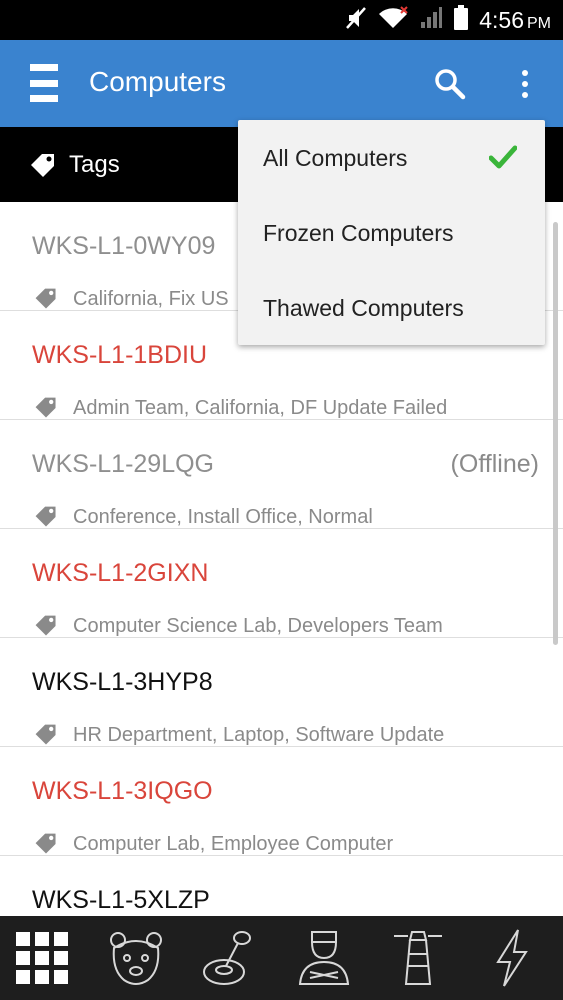 The width and height of the screenshot is (563, 1000). What do you see at coordinates (260, 408) in the screenshot?
I see `computer-tags: Admin Team, California, DF Update Failed` at bounding box center [260, 408].